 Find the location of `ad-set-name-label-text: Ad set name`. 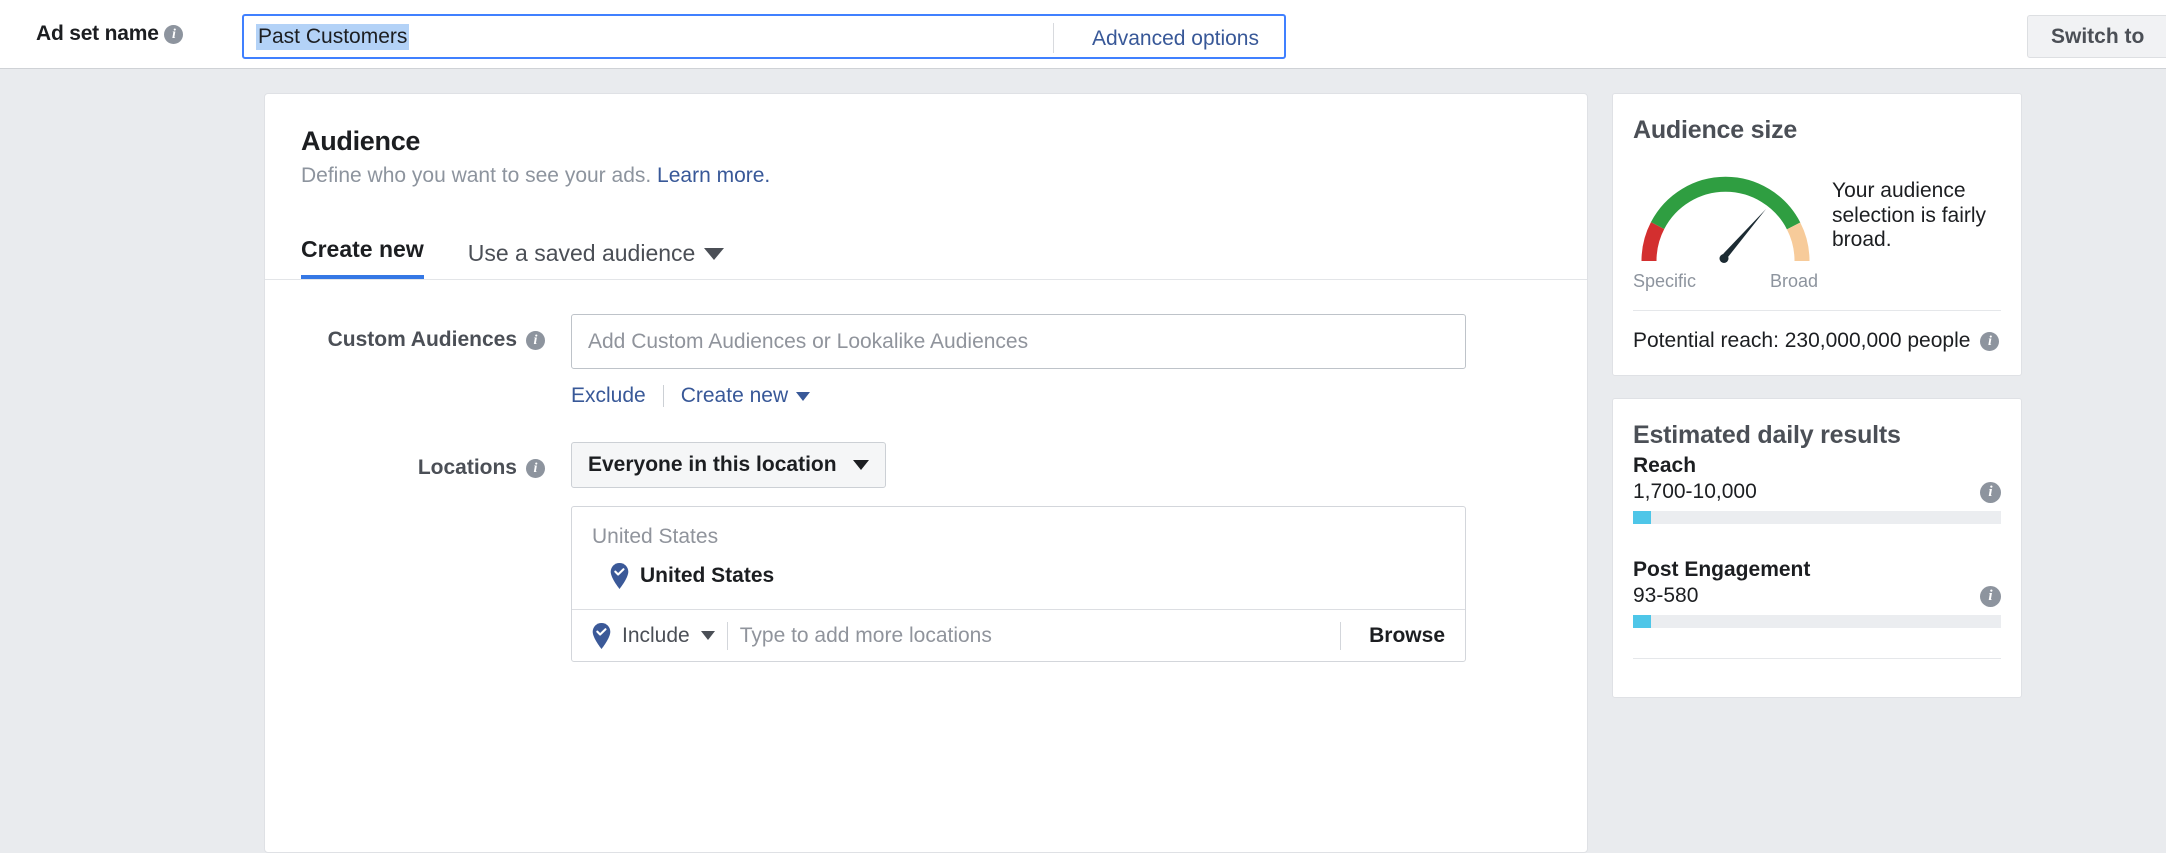

ad-set-name-label-text: Ad set name is located at coordinates (97, 33).